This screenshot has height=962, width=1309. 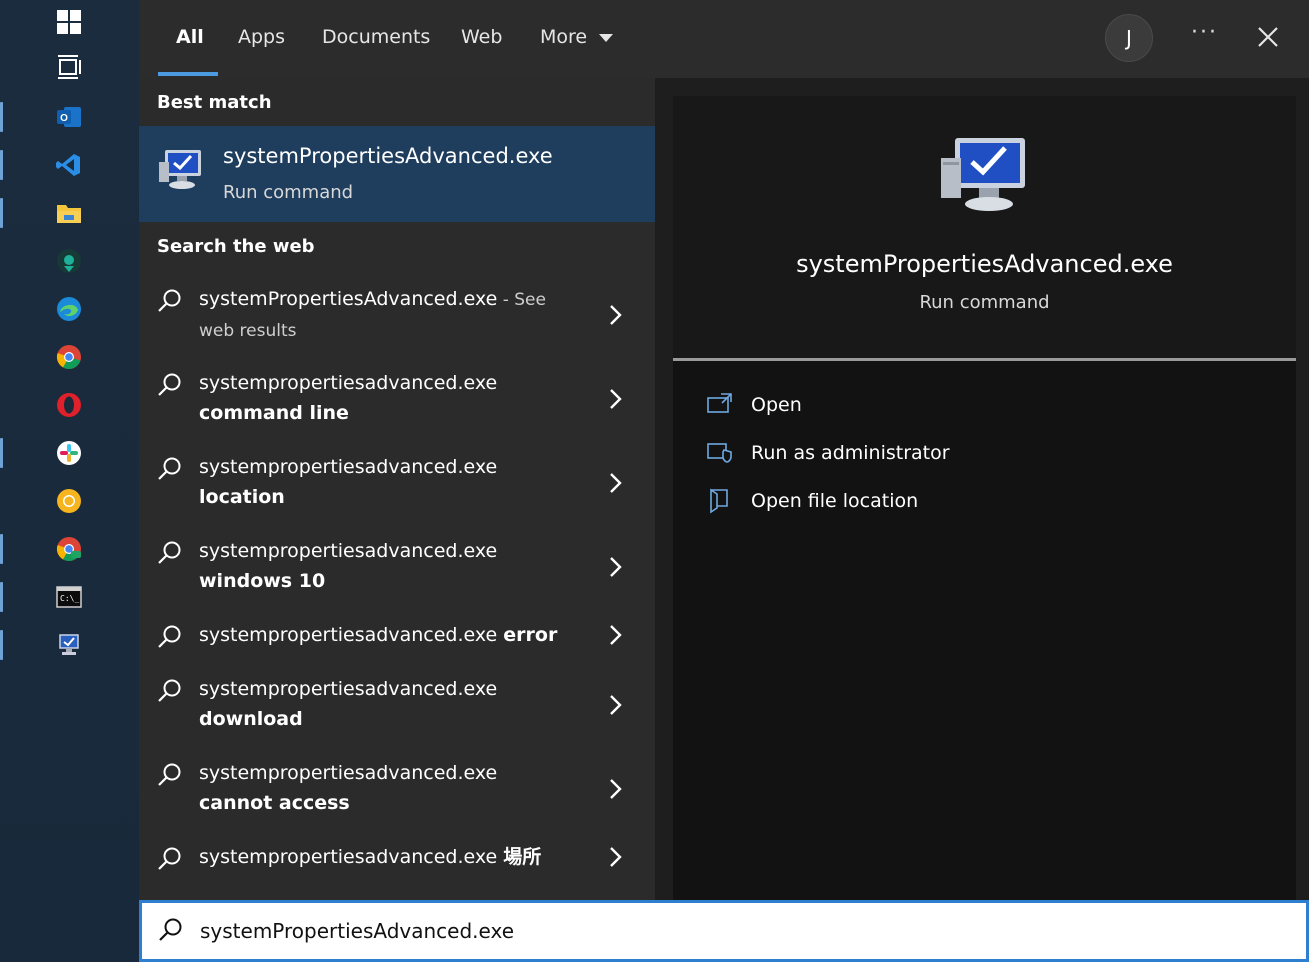 What do you see at coordinates (64, 118) in the screenshot?
I see `svg-text: O` at bounding box center [64, 118].